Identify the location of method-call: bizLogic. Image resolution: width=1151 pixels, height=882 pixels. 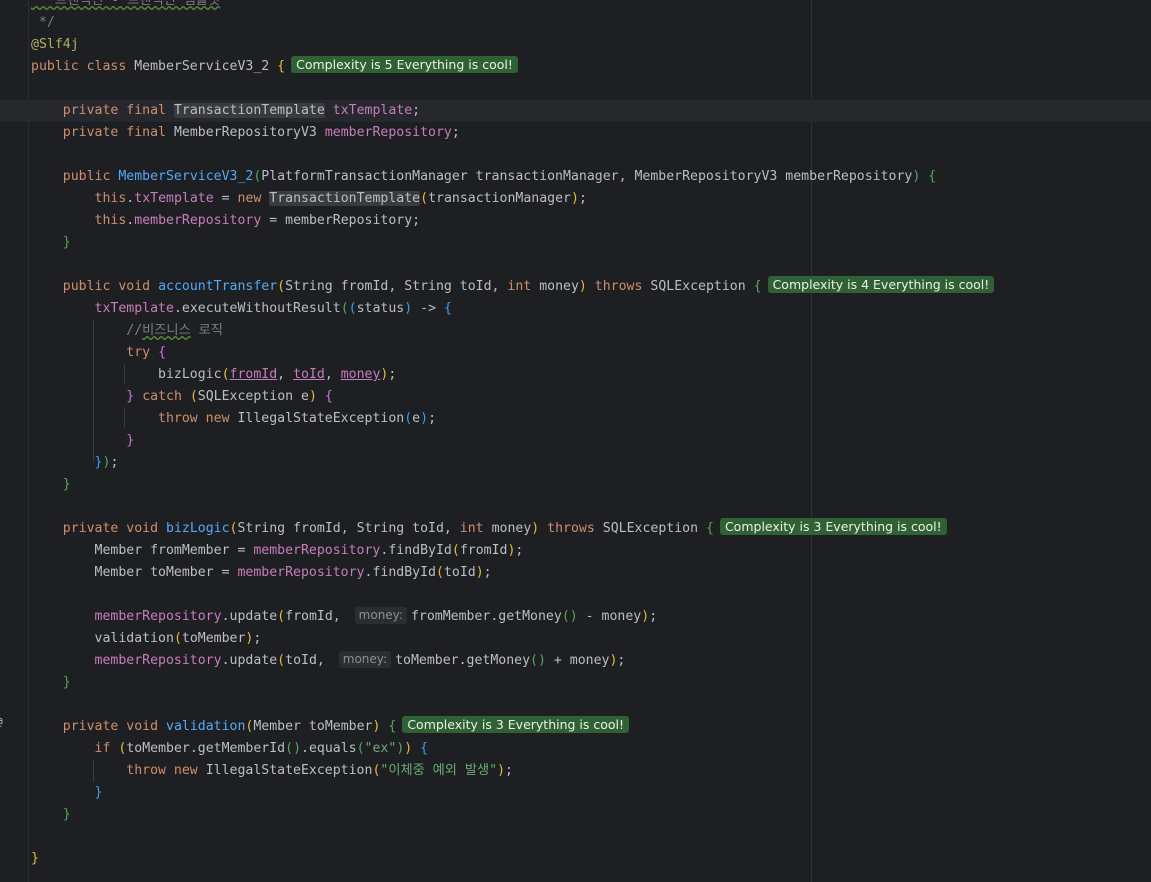
(190, 374).